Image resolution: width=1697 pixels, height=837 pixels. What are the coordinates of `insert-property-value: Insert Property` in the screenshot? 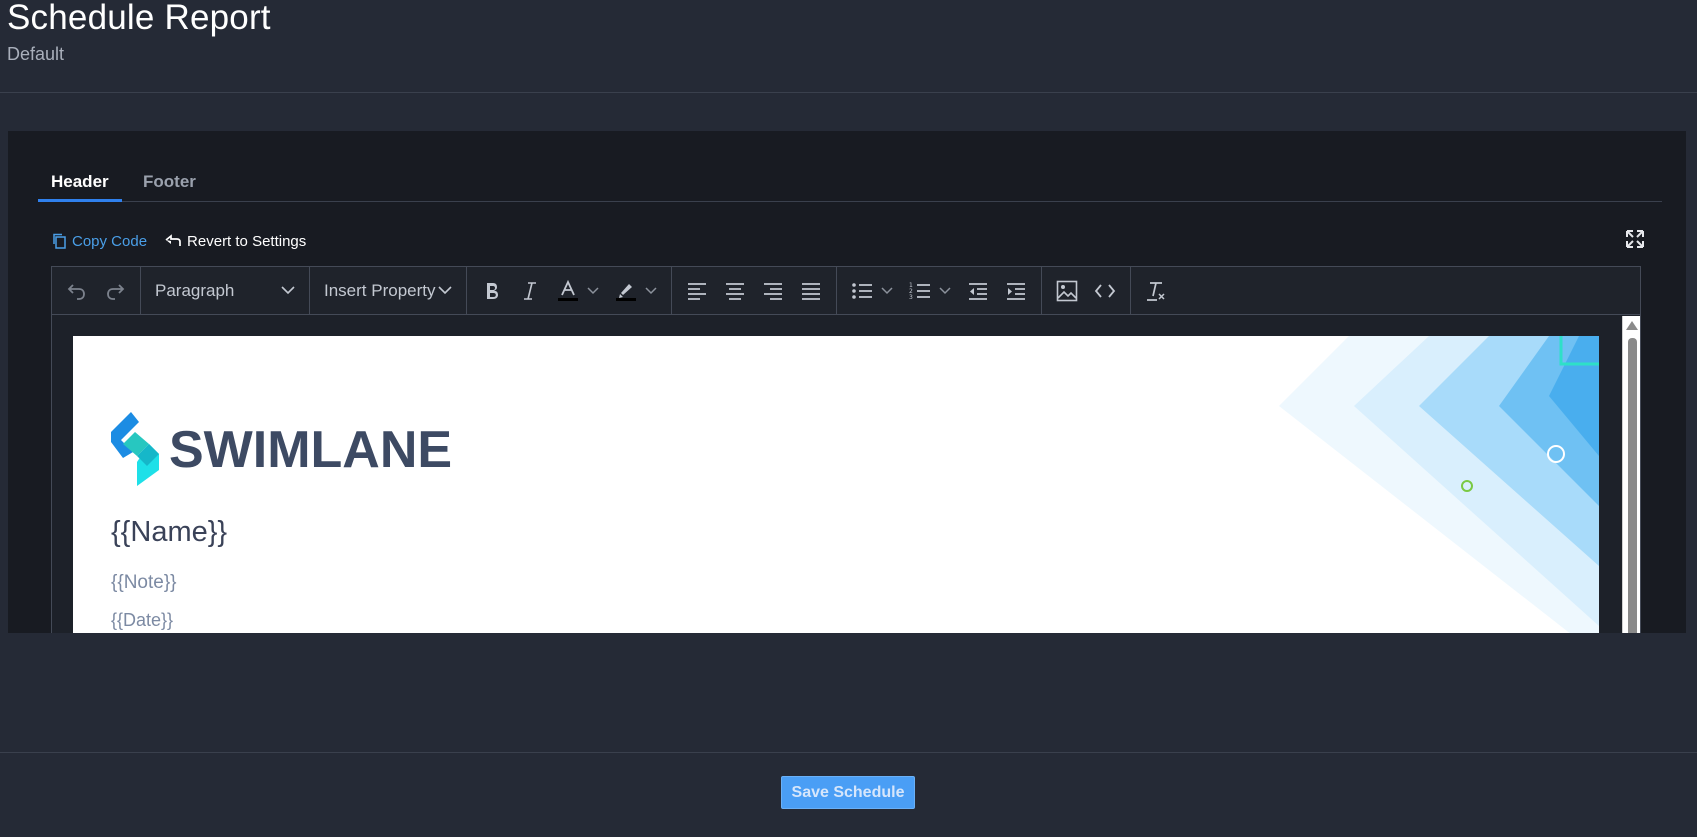 It's located at (380, 290).